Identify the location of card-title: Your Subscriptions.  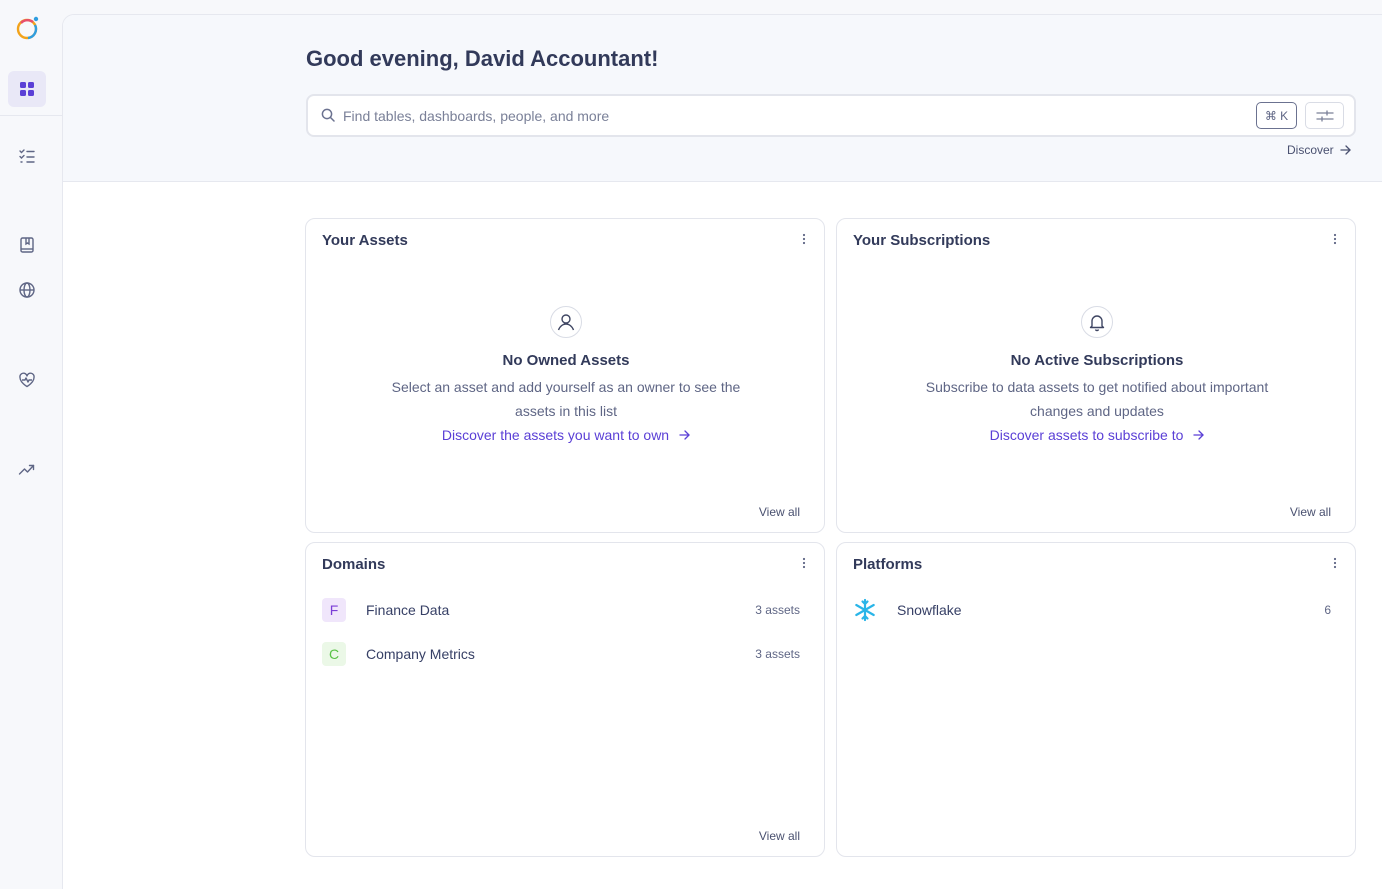
(922, 240).